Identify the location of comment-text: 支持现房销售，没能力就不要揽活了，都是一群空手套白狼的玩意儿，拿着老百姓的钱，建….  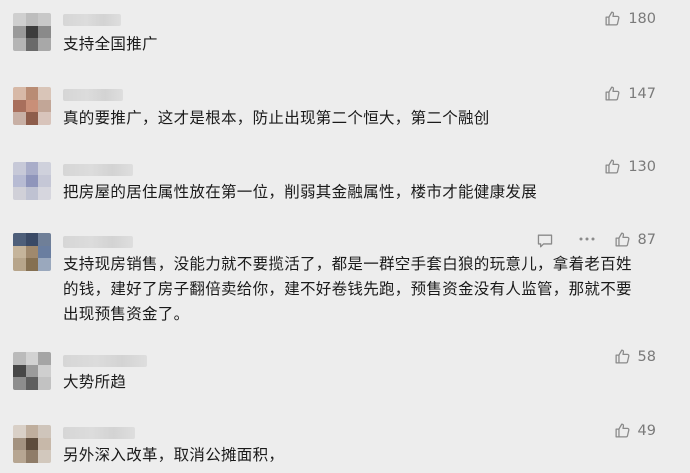
(347, 289).